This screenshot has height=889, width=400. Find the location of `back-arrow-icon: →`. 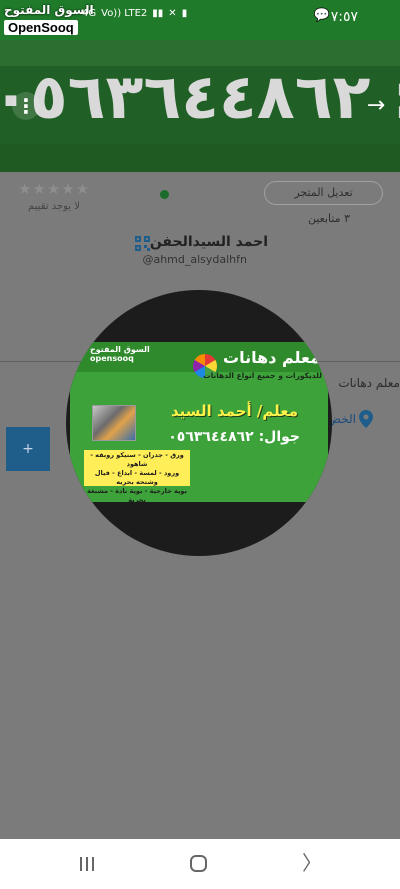

back-arrow-icon: → is located at coordinates (376, 106).